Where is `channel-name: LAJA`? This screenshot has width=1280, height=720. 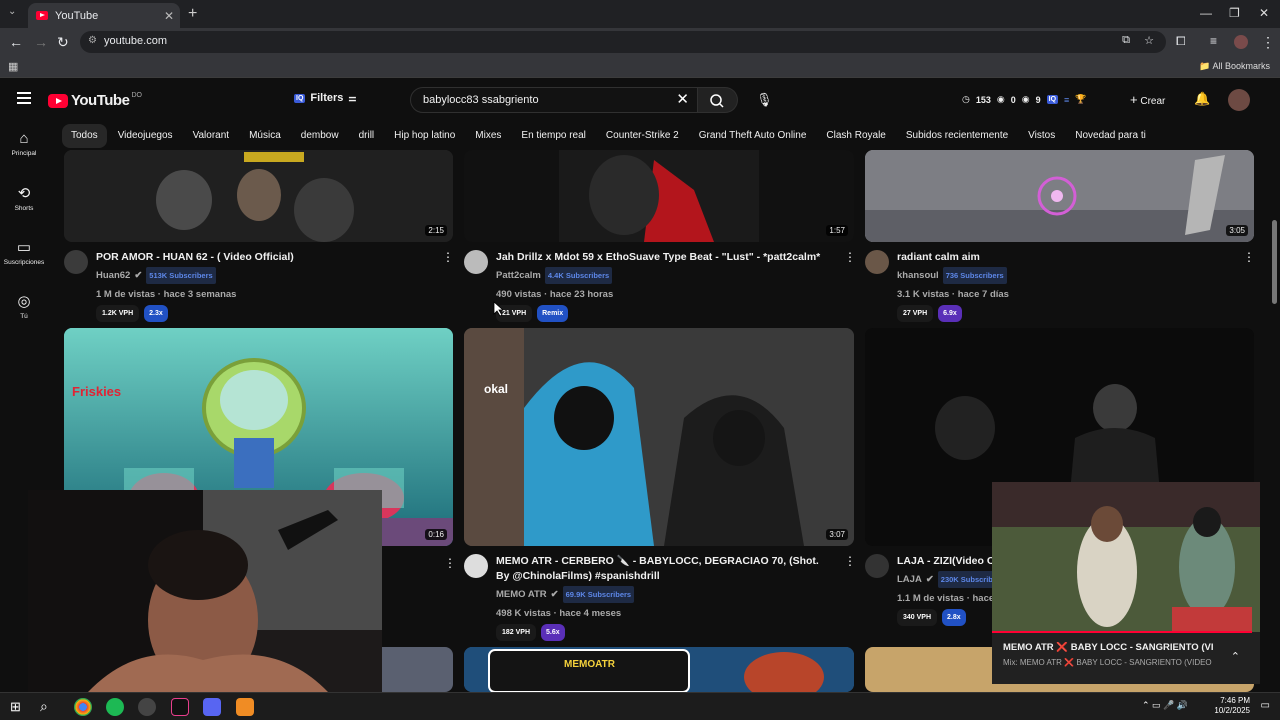 channel-name: LAJA is located at coordinates (909, 579).